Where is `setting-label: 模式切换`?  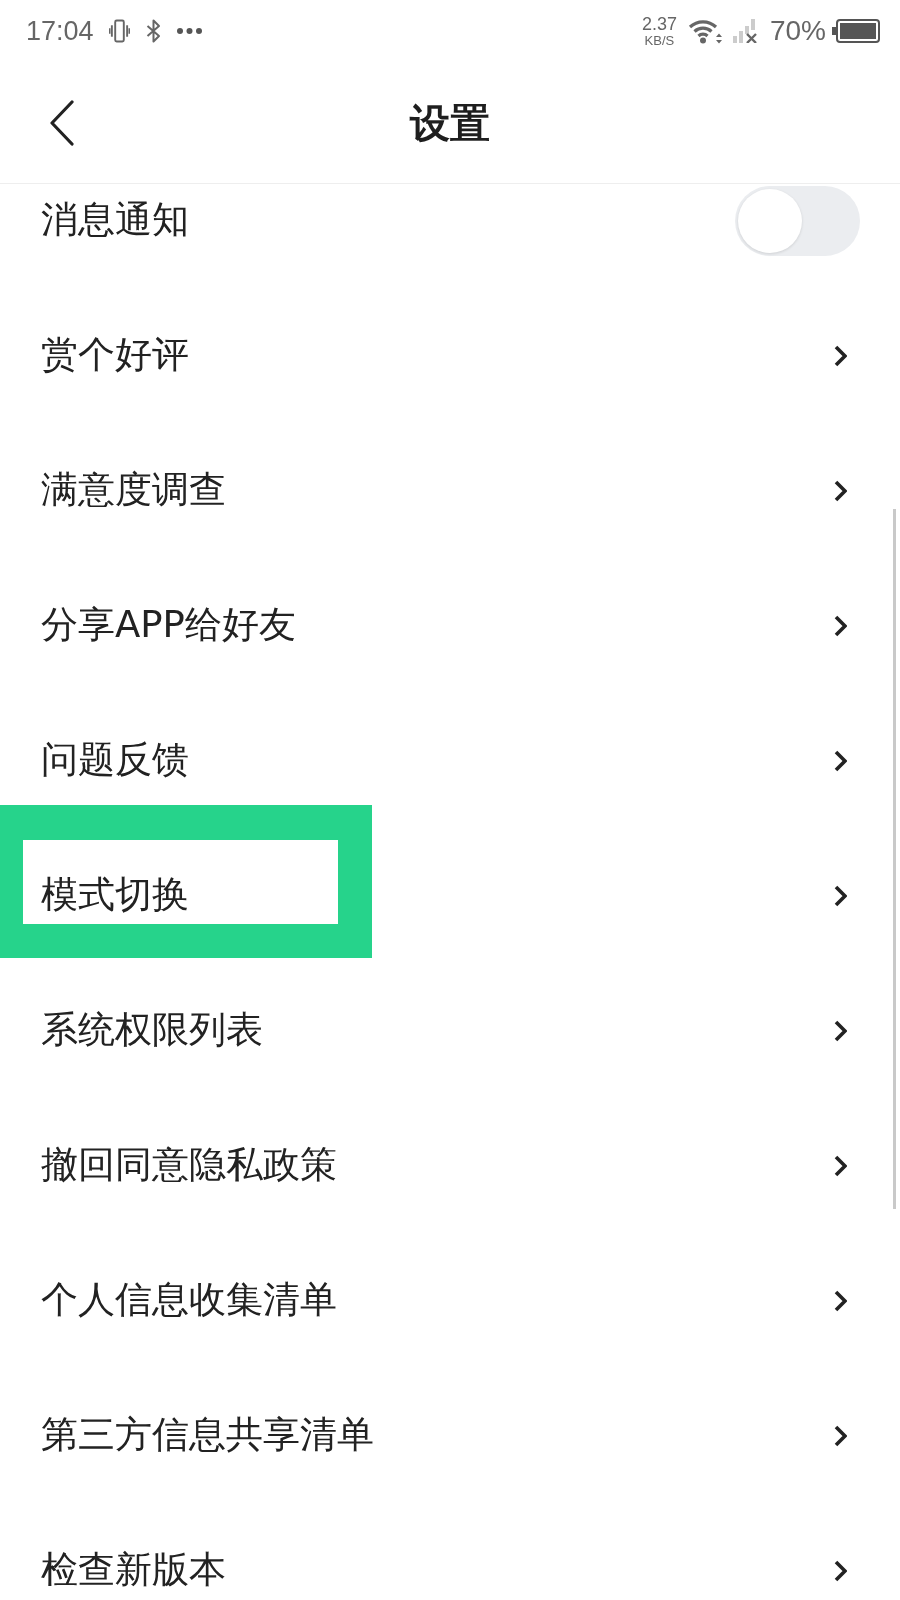 setting-label: 模式切换 is located at coordinates (115, 895).